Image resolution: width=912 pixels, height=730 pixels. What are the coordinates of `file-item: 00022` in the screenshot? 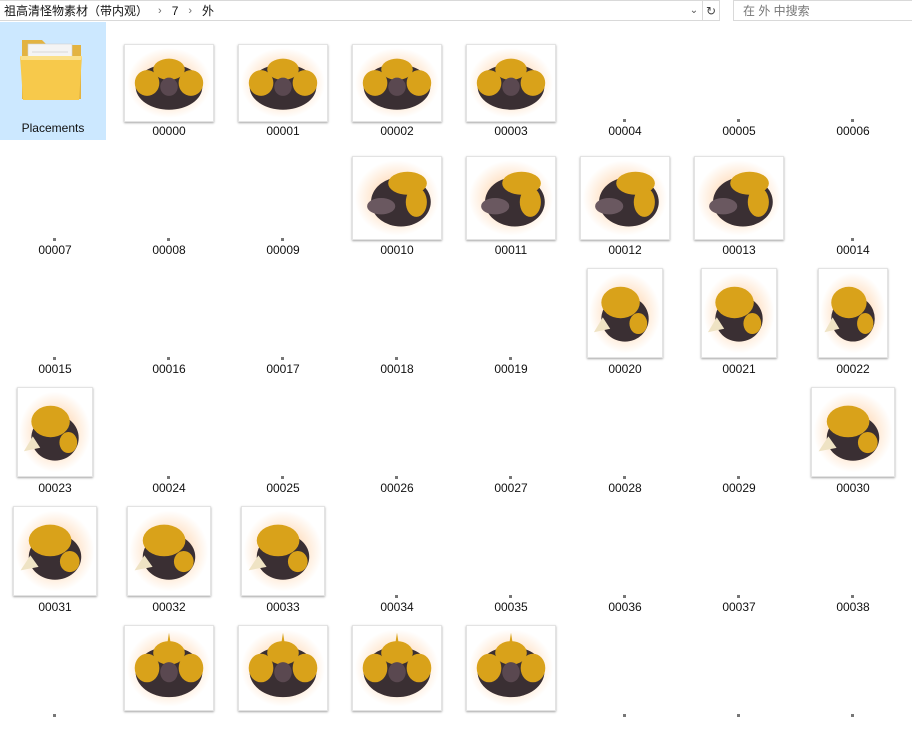 It's located at (853, 321).